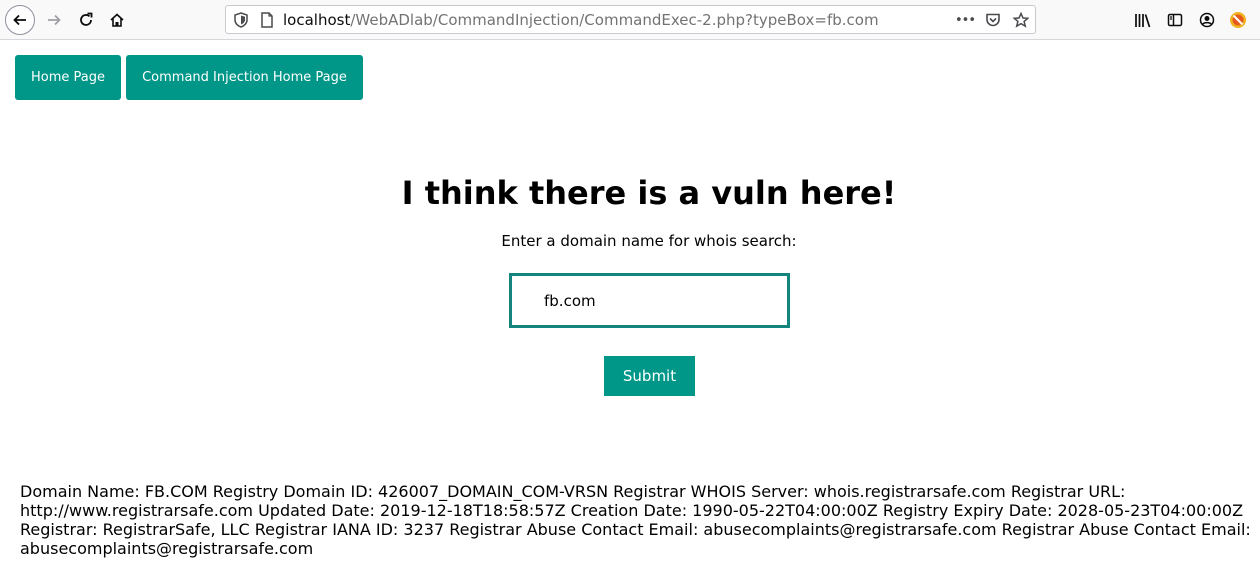  I want to click on forward-button, so click(54, 20).